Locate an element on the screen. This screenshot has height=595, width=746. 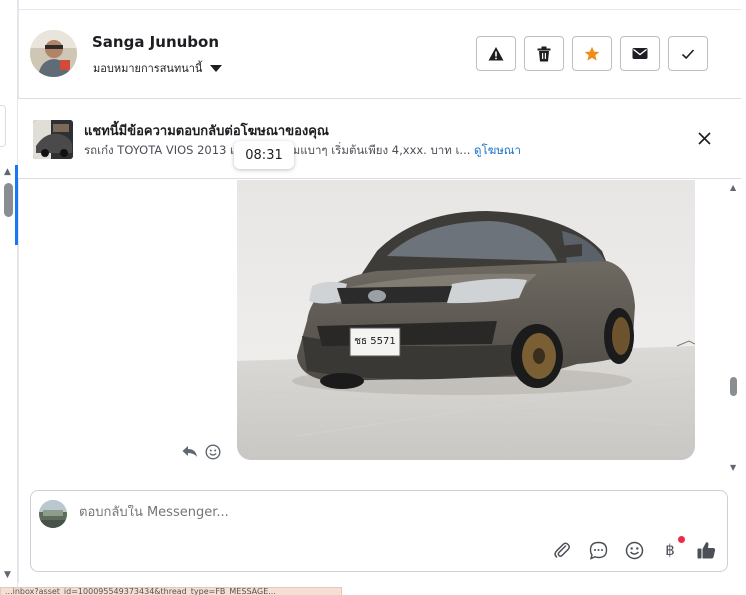
thumbs-up-icon is located at coordinates (706, 550).